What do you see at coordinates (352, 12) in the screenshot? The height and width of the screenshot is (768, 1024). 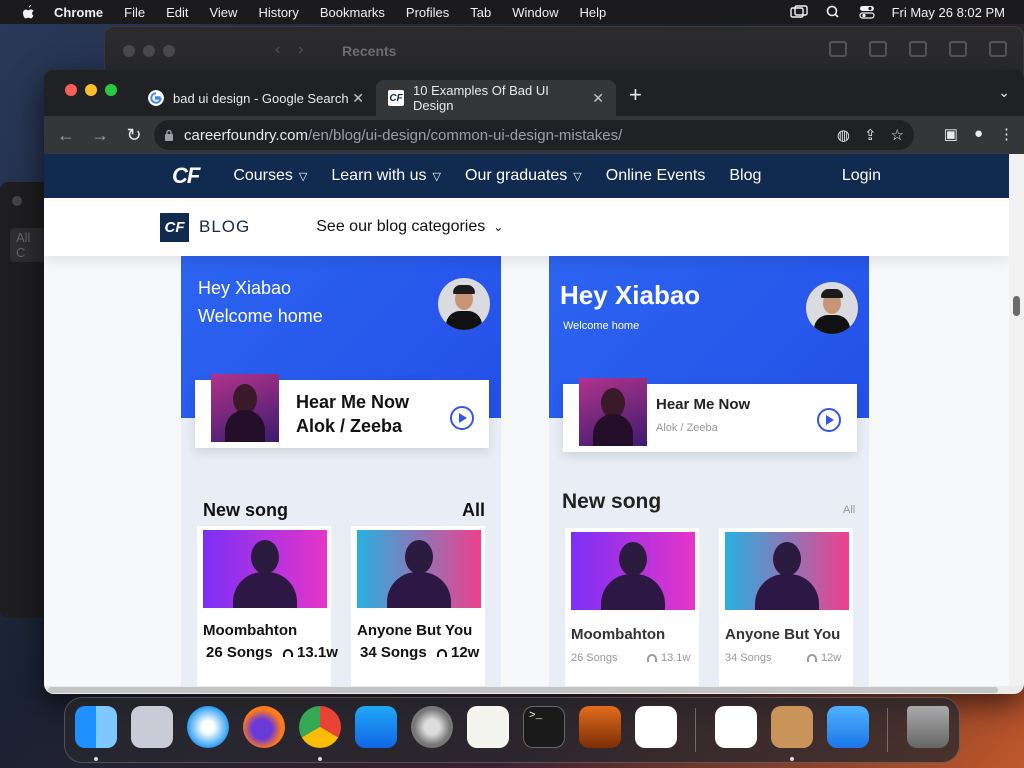 I see `menu-bookmarks: Bookmarks` at bounding box center [352, 12].